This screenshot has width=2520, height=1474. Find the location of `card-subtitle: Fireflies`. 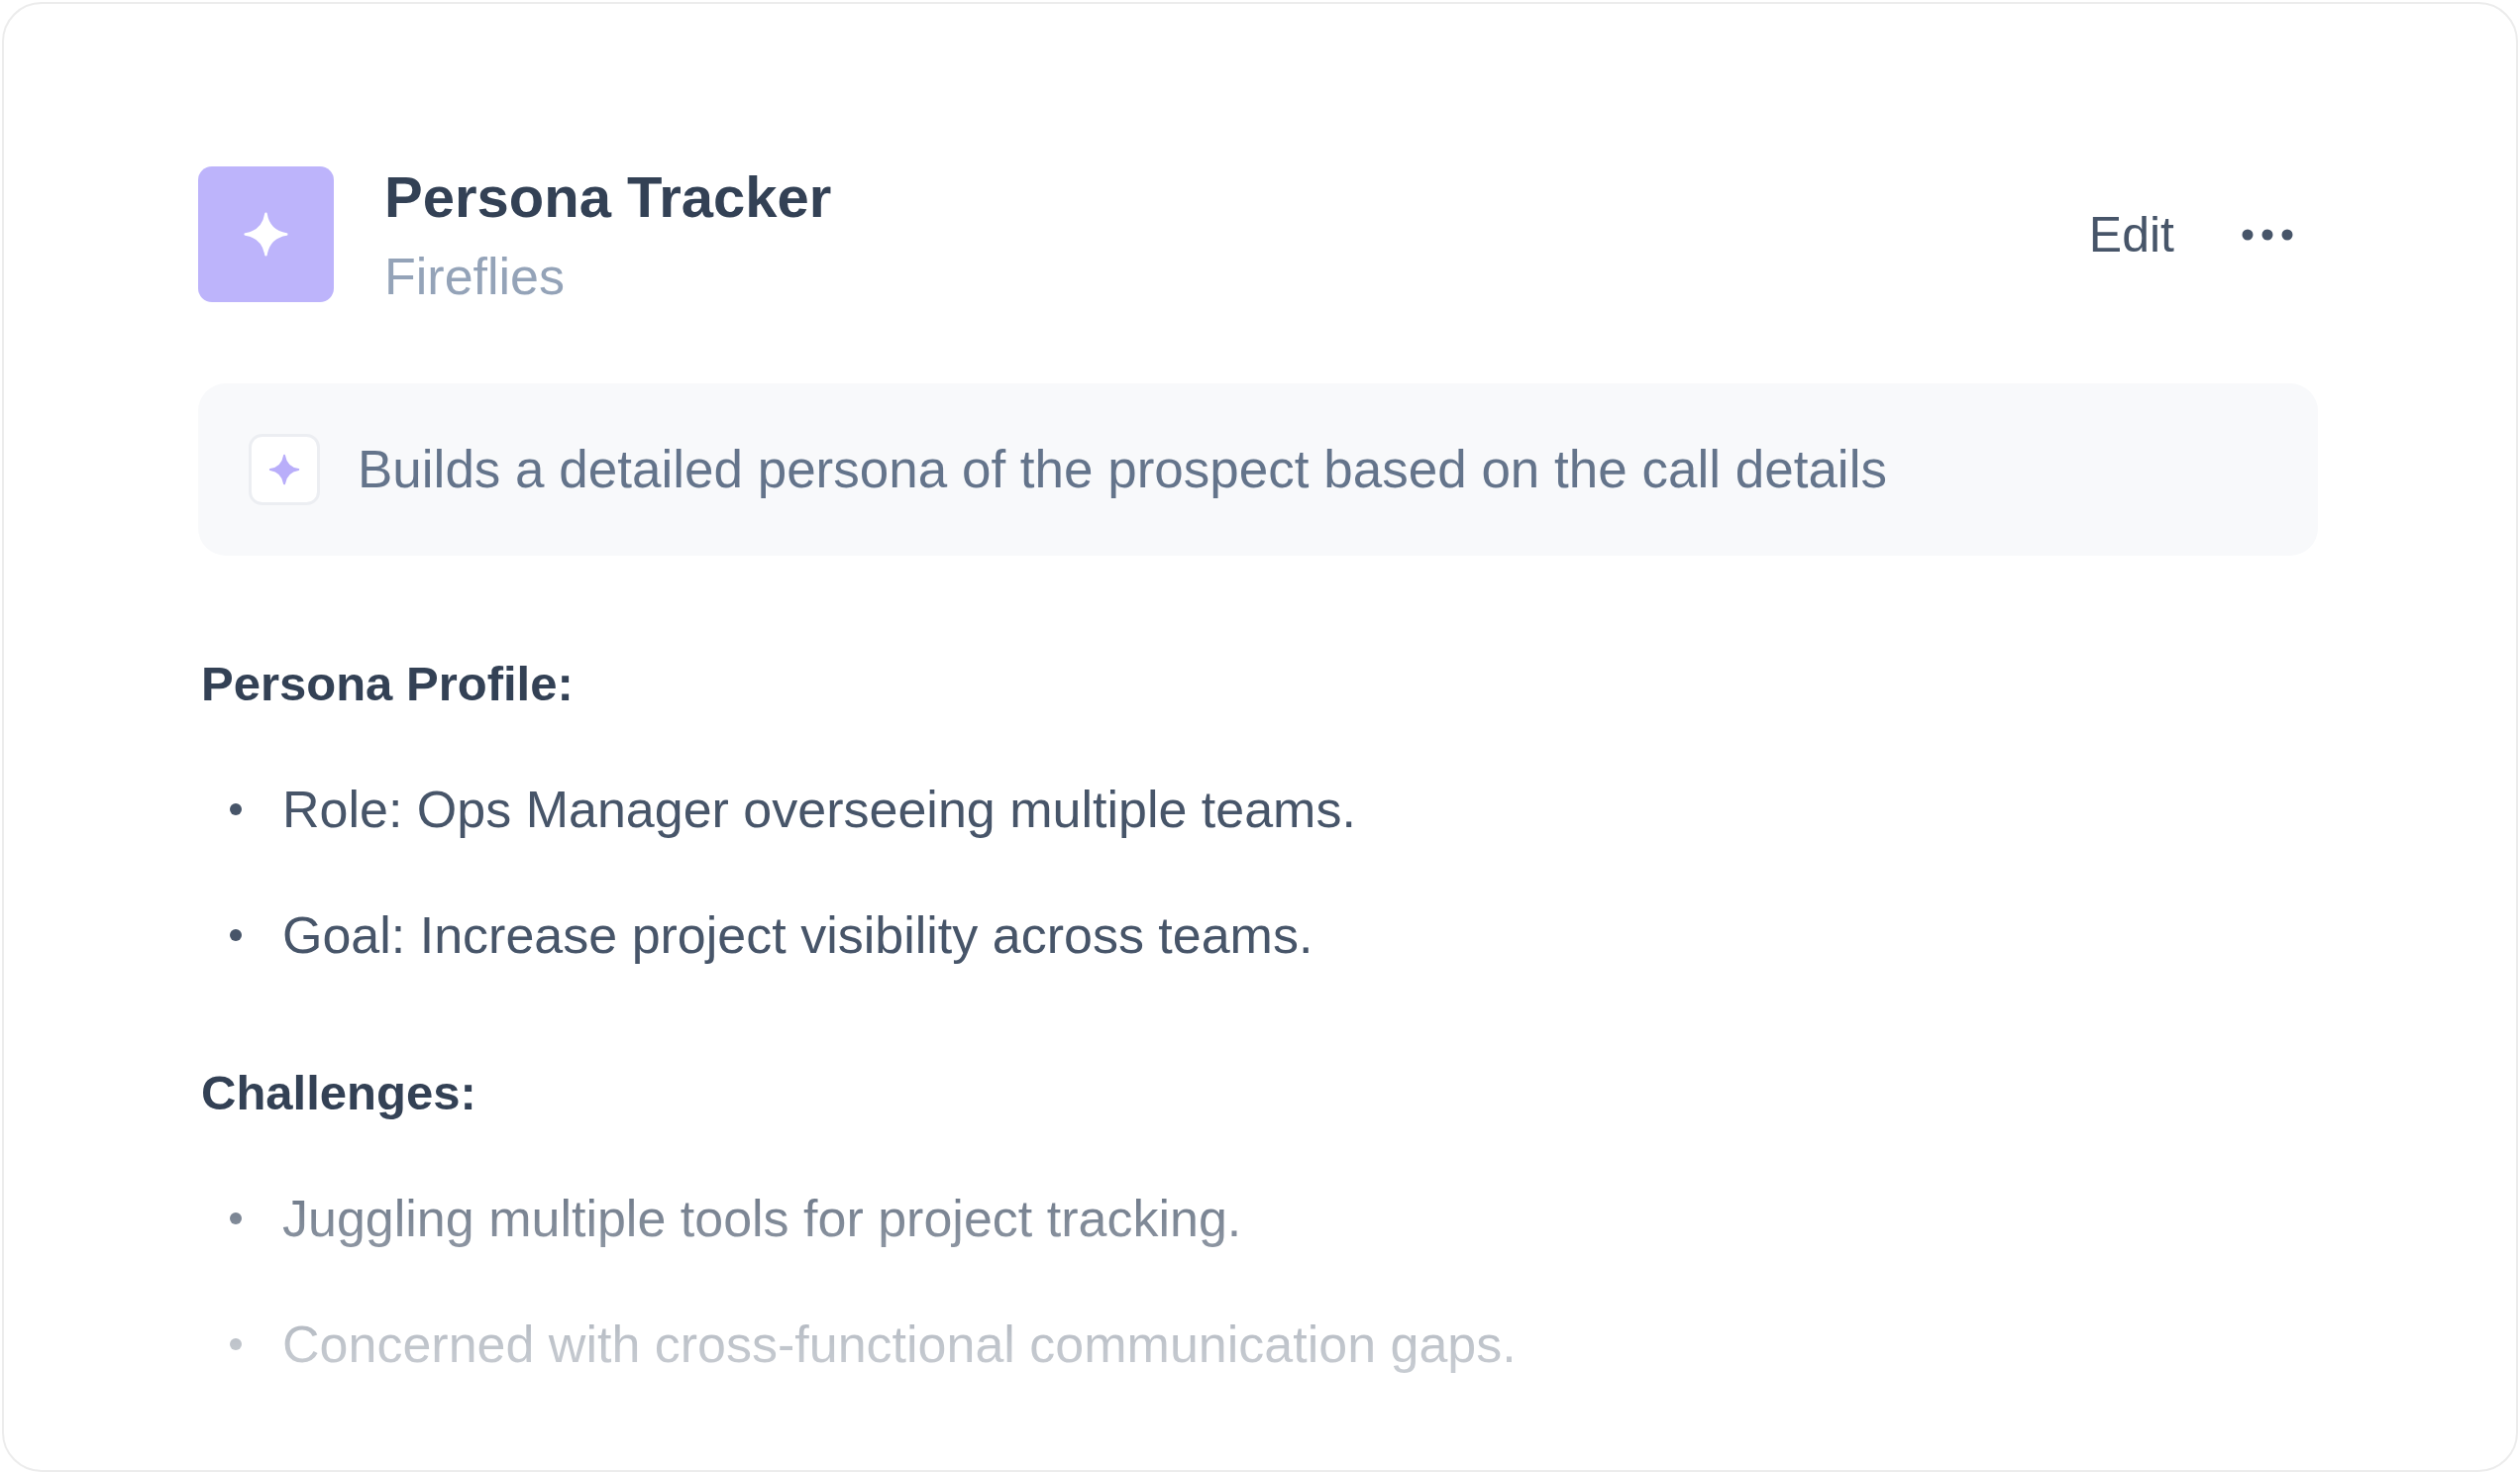

card-subtitle: Fireflies is located at coordinates (475, 276).